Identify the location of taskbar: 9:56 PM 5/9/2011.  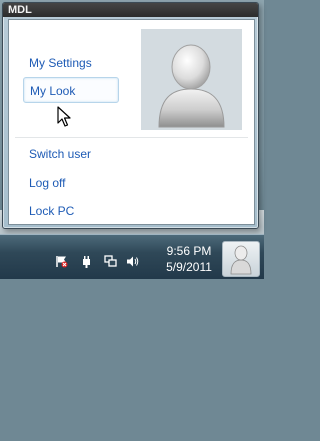
(132, 256).